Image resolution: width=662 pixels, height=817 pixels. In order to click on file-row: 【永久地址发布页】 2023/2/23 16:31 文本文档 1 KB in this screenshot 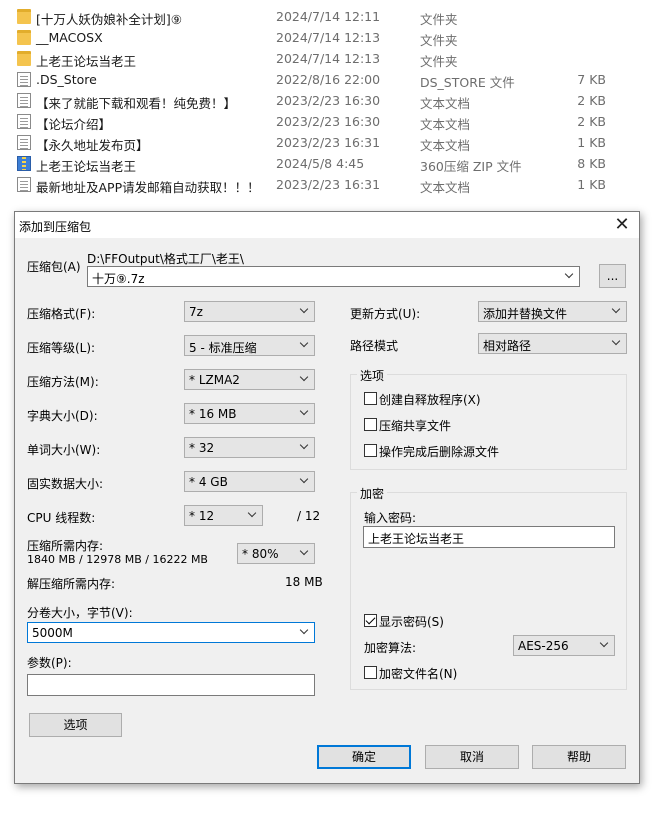, I will do `click(331, 142)`.